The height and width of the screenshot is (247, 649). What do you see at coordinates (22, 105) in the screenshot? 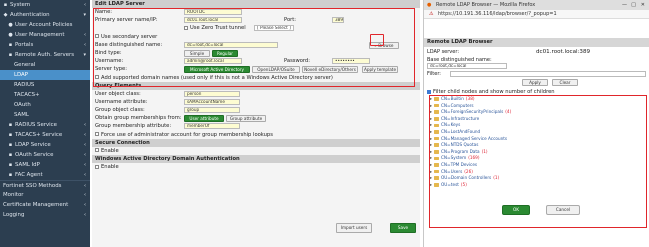
I see `sidebar-item-label: OAuth` at bounding box center [22, 105].